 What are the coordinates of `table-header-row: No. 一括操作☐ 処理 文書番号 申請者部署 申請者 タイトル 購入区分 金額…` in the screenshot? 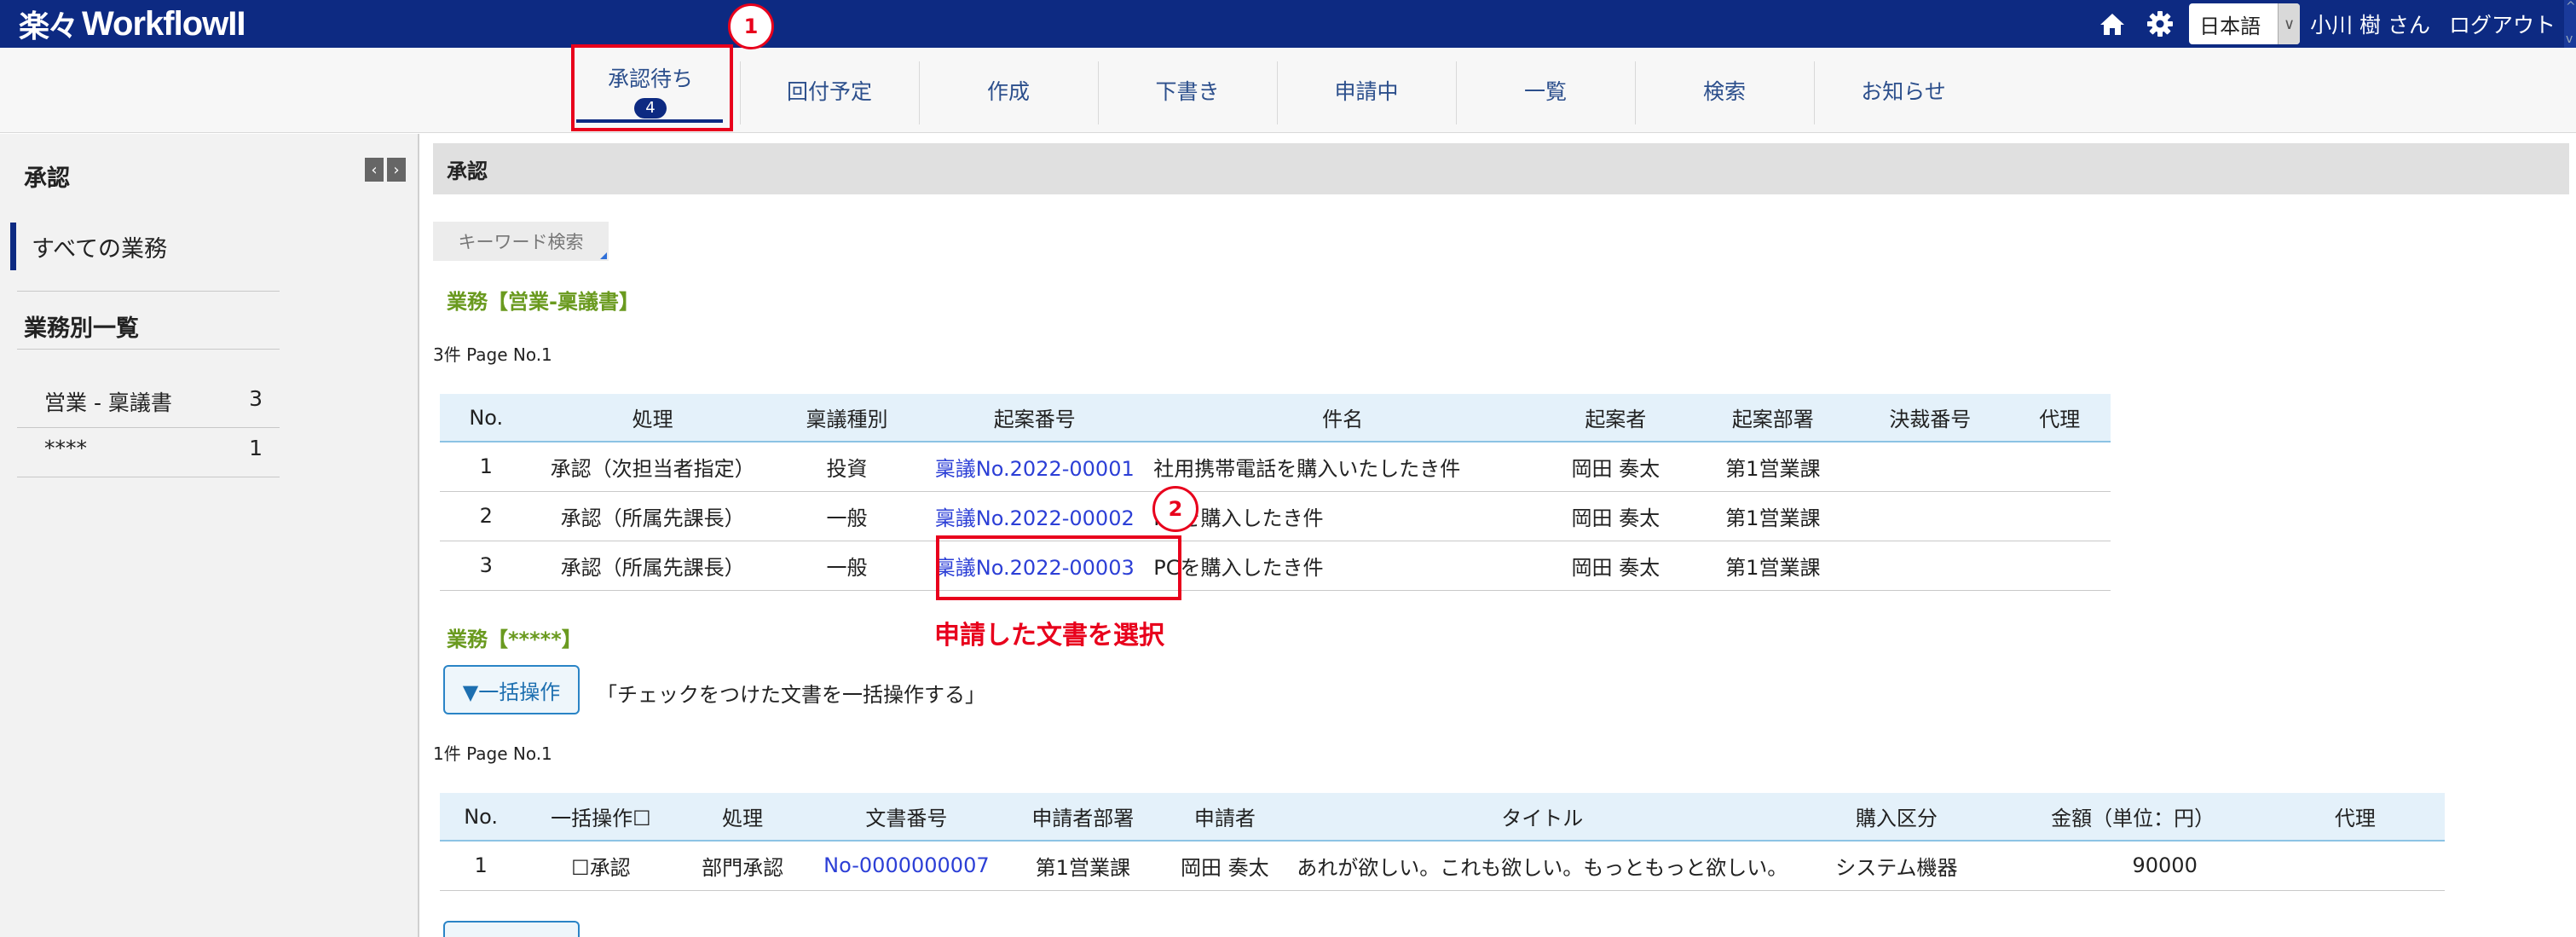 It's located at (1442, 817).